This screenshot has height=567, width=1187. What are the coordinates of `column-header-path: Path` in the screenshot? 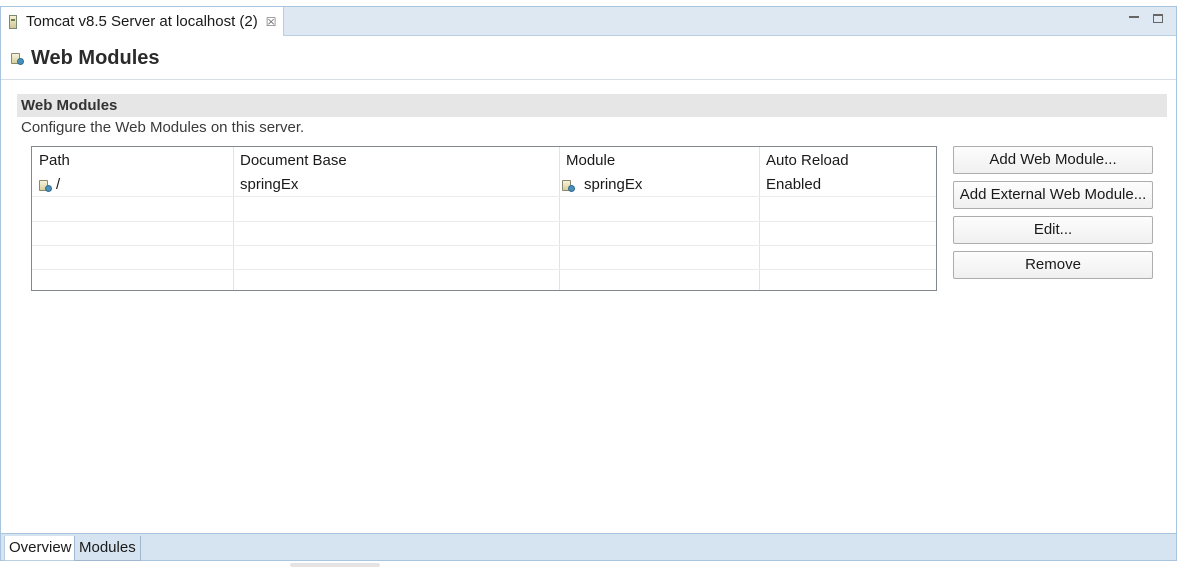 It's located at (133, 160).